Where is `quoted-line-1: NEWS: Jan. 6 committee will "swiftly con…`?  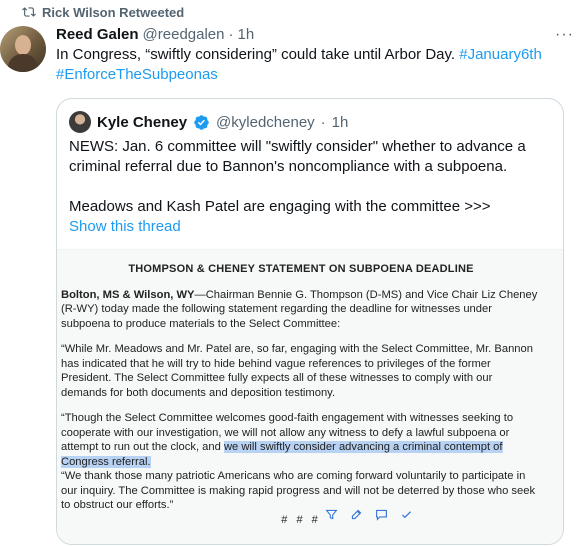
quoted-line-1: NEWS: Jan. 6 committee will "swiftly con… is located at coordinates (297, 156).